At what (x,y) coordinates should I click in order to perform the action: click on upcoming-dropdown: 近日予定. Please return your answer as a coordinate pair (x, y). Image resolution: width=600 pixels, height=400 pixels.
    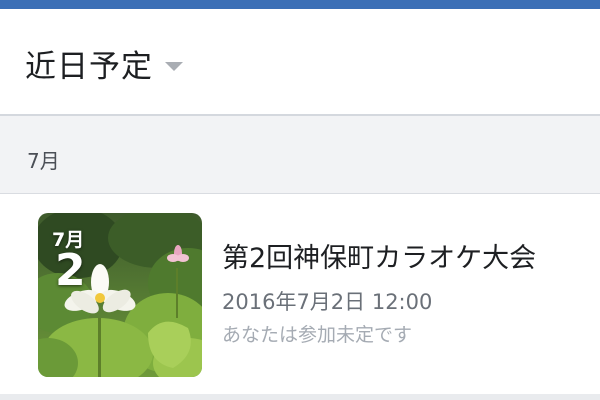
    Looking at the image, I should click on (104, 63).